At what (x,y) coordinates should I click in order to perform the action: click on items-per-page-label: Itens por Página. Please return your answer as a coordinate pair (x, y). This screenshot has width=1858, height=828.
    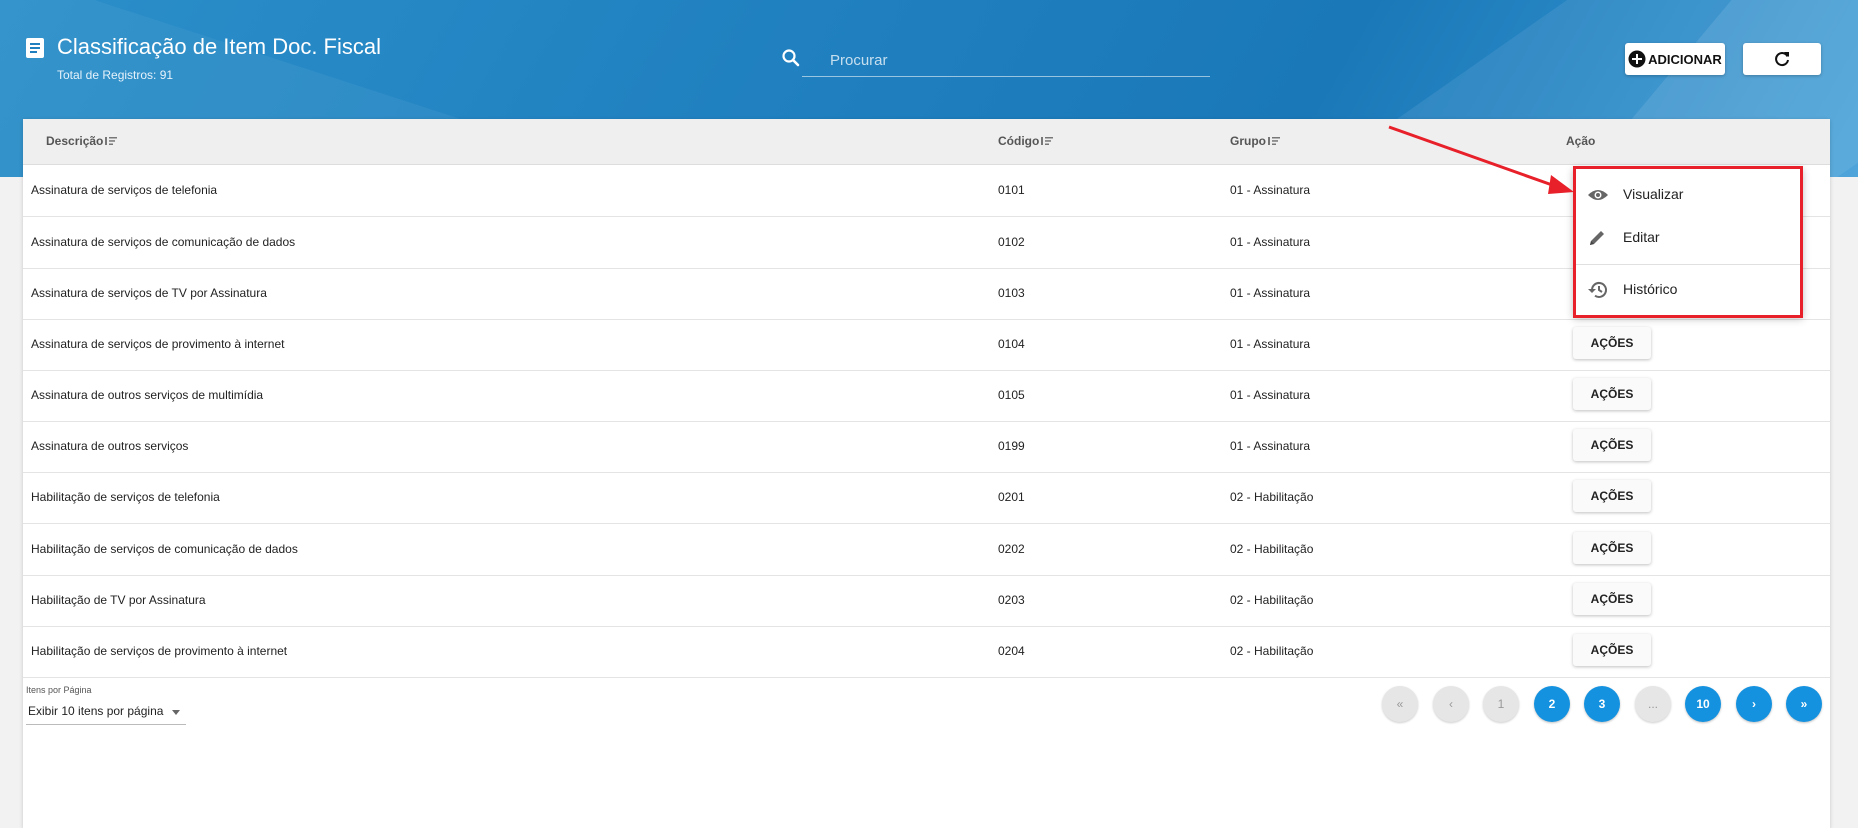
    Looking at the image, I should click on (59, 690).